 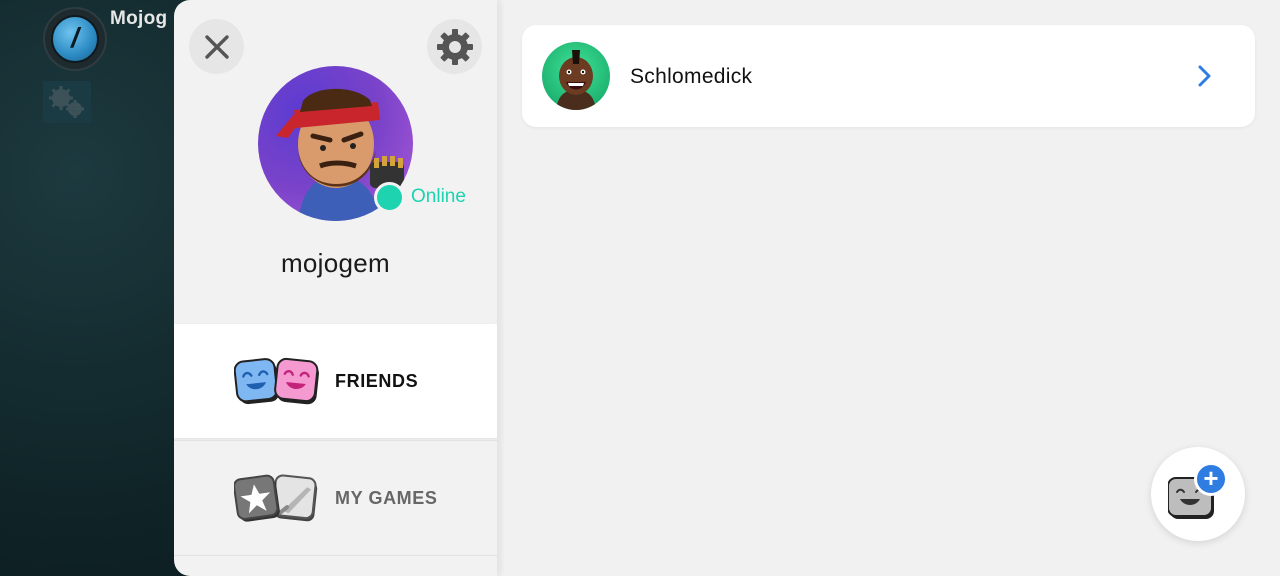 I want to click on settings-button, so click(x=454, y=46).